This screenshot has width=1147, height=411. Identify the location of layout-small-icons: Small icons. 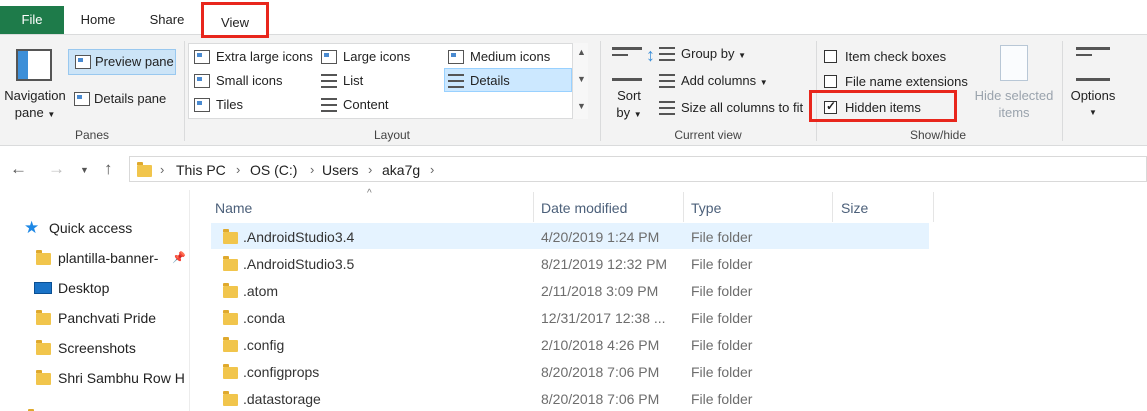
(255, 81).